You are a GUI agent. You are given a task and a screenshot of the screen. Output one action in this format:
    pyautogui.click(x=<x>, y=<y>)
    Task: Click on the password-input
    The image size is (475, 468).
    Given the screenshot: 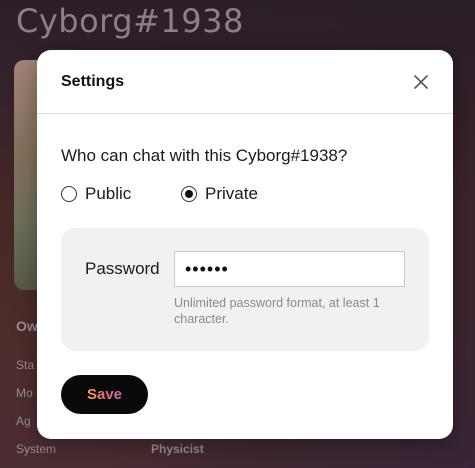 What is the action you would take?
    pyautogui.click(x=289, y=269)
    